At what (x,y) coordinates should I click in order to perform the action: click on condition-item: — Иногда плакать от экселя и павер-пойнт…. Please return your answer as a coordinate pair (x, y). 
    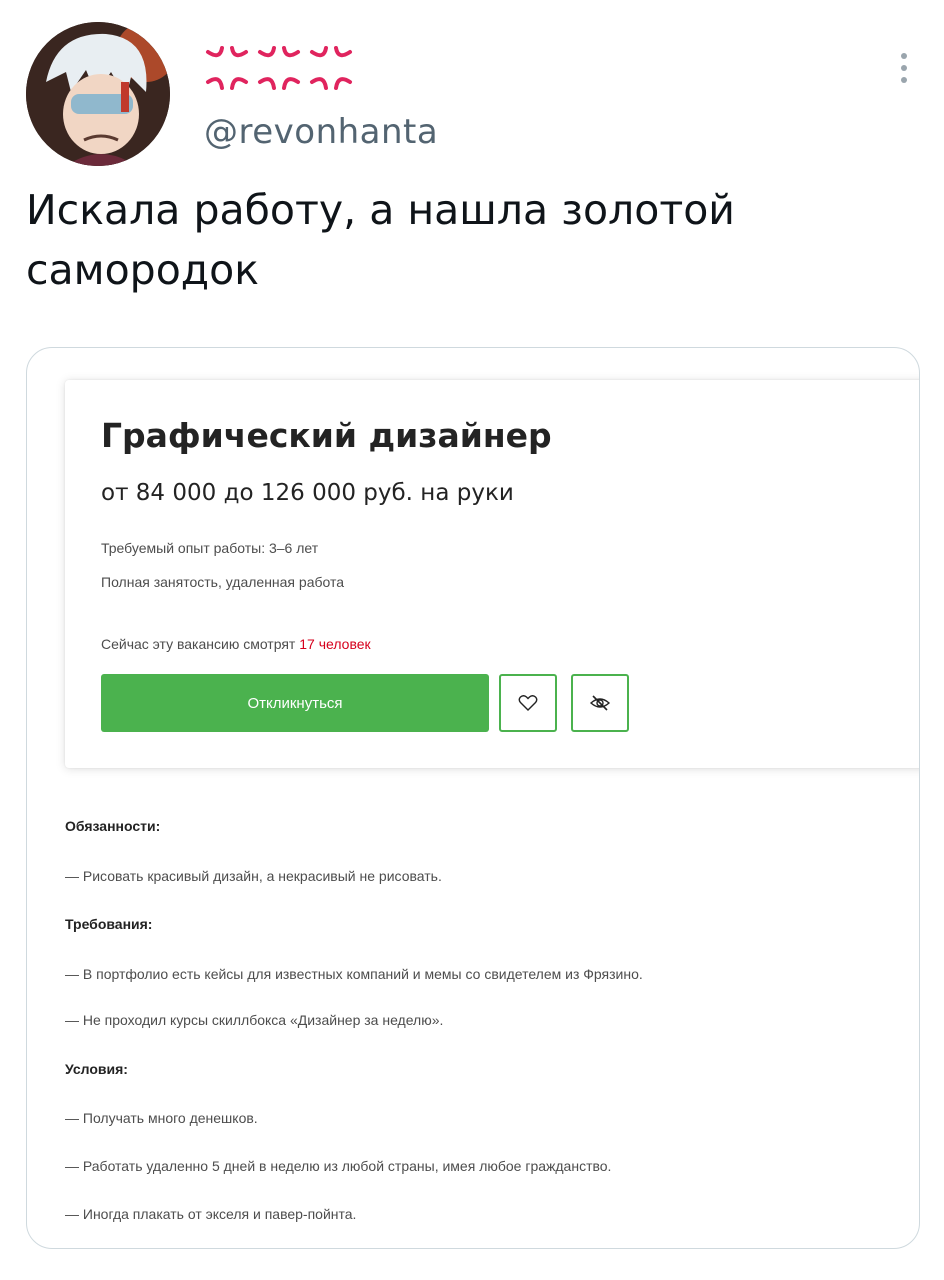
    Looking at the image, I should click on (211, 1214).